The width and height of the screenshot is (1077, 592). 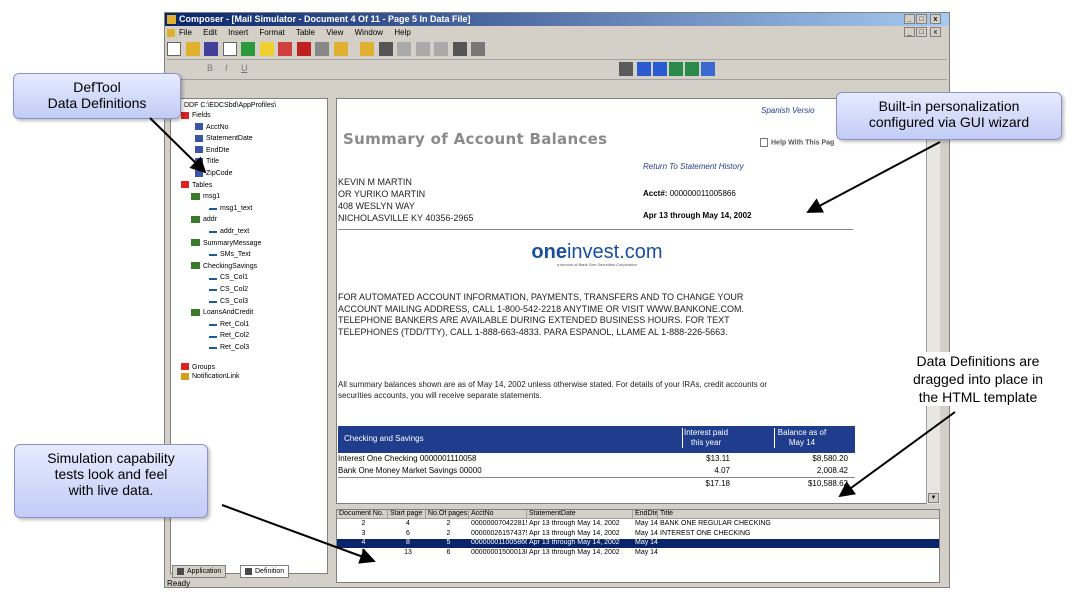 I want to click on simulation-arrow, so click(x=298, y=534).